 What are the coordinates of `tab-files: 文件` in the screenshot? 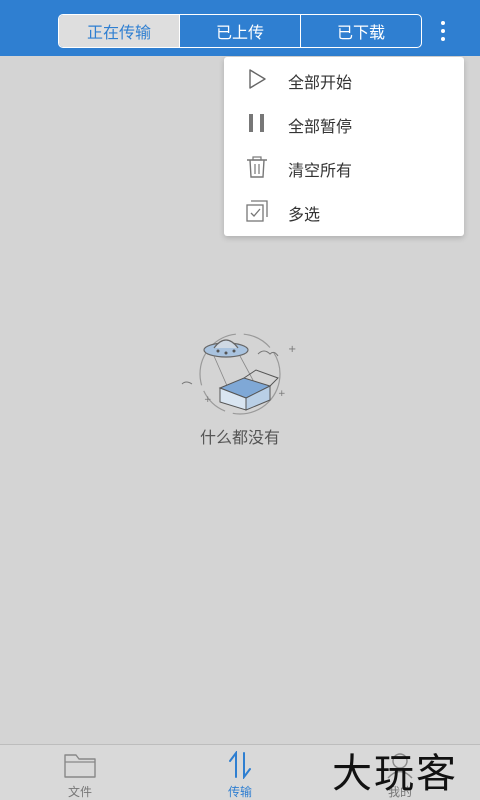 It's located at (80, 772).